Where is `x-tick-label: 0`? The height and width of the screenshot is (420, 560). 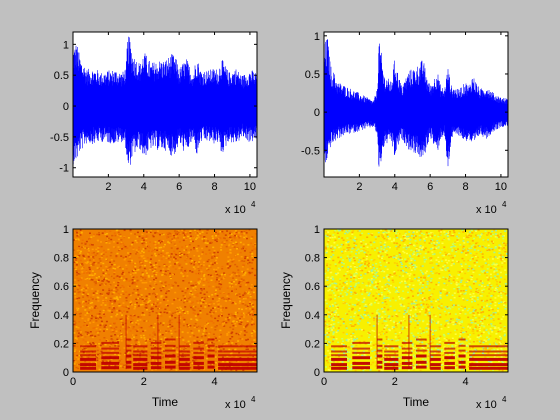
x-tick-label: 0 is located at coordinates (324, 382).